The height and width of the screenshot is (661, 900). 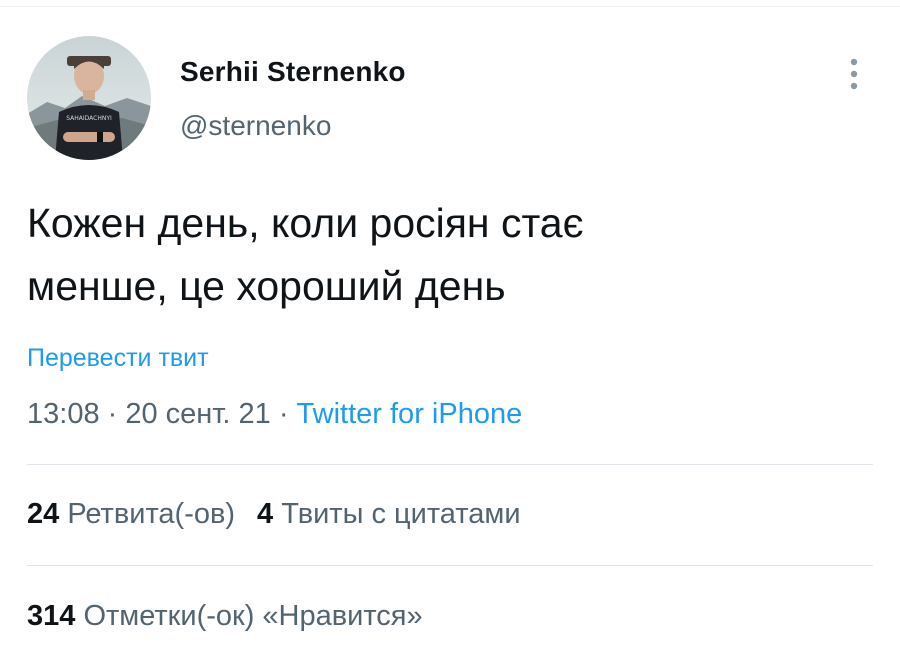 I want to click on tweet-date: 20 сент. 21, so click(x=197, y=414).